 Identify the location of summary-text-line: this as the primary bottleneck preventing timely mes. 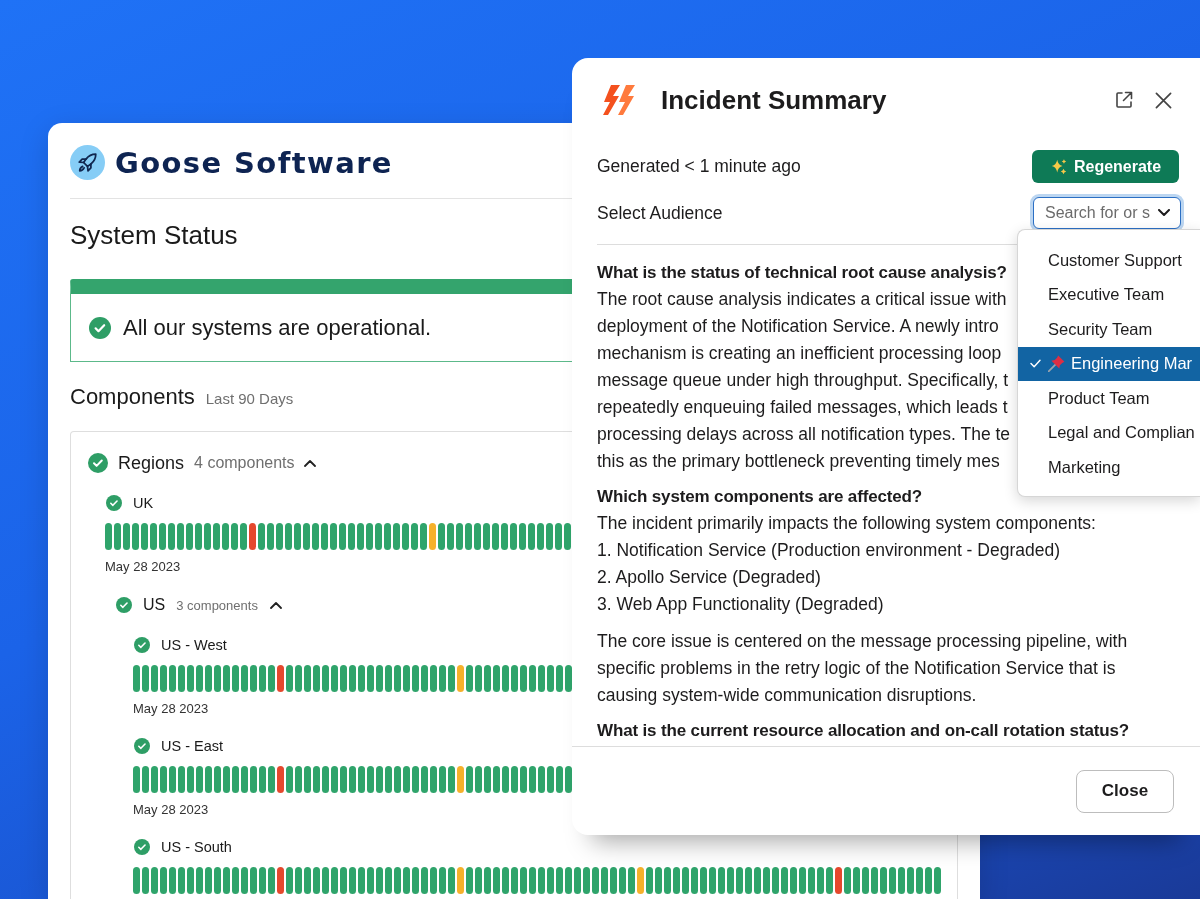
(798, 461).